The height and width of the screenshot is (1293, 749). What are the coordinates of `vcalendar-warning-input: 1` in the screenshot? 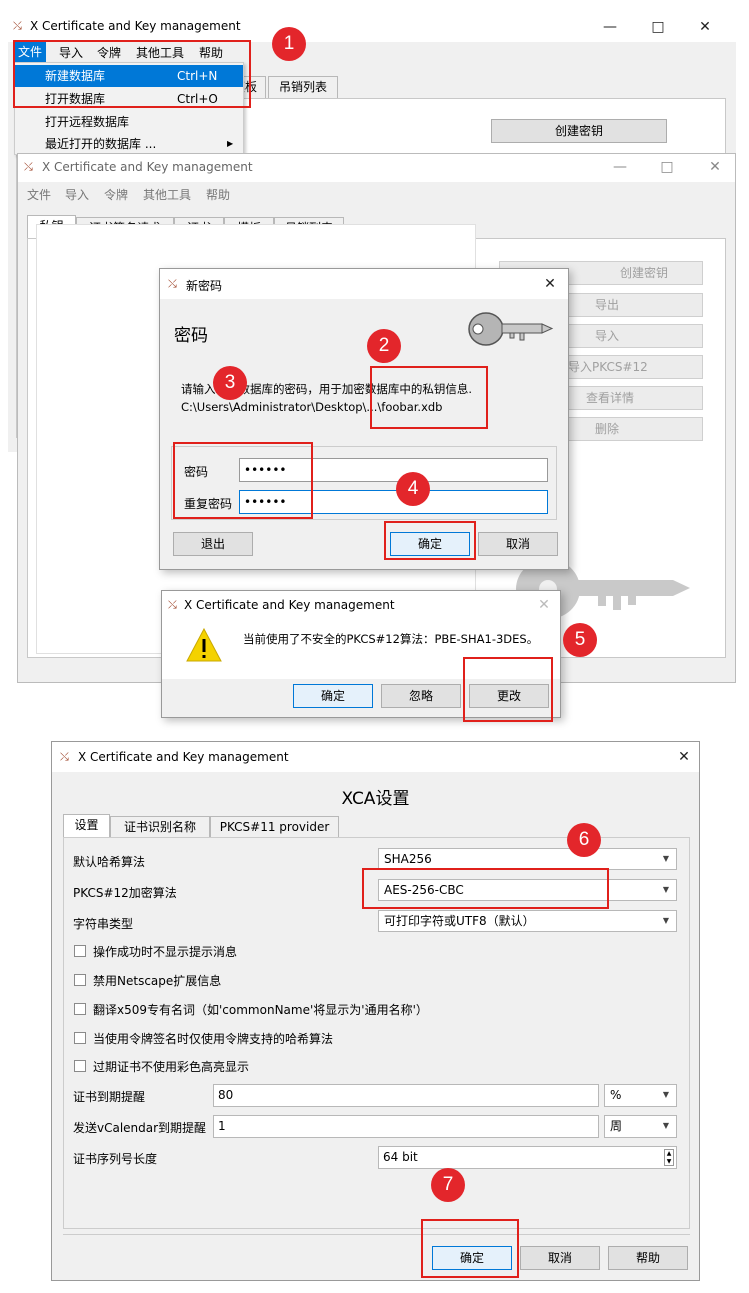 It's located at (406, 1126).